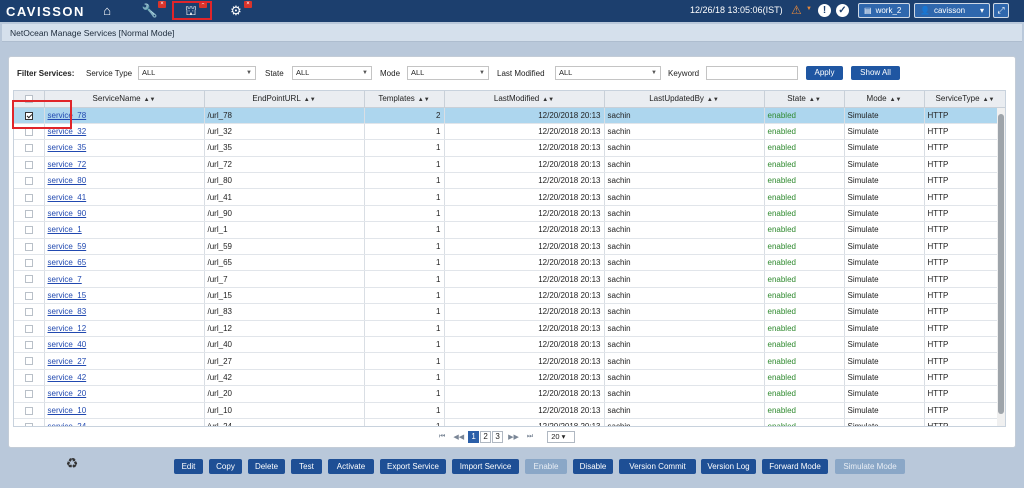  Describe the element at coordinates (67, 377) in the screenshot. I see `service-link: service_42` at that location.